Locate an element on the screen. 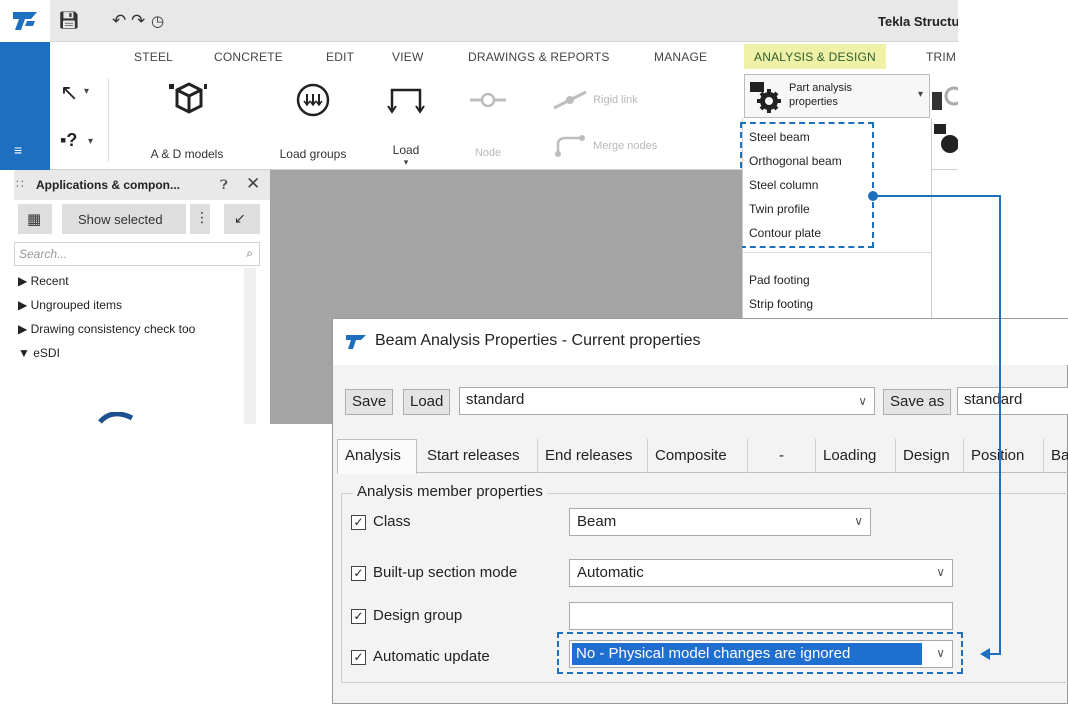  auto-update-label: Automatic update is located at coordinates (431, 656).